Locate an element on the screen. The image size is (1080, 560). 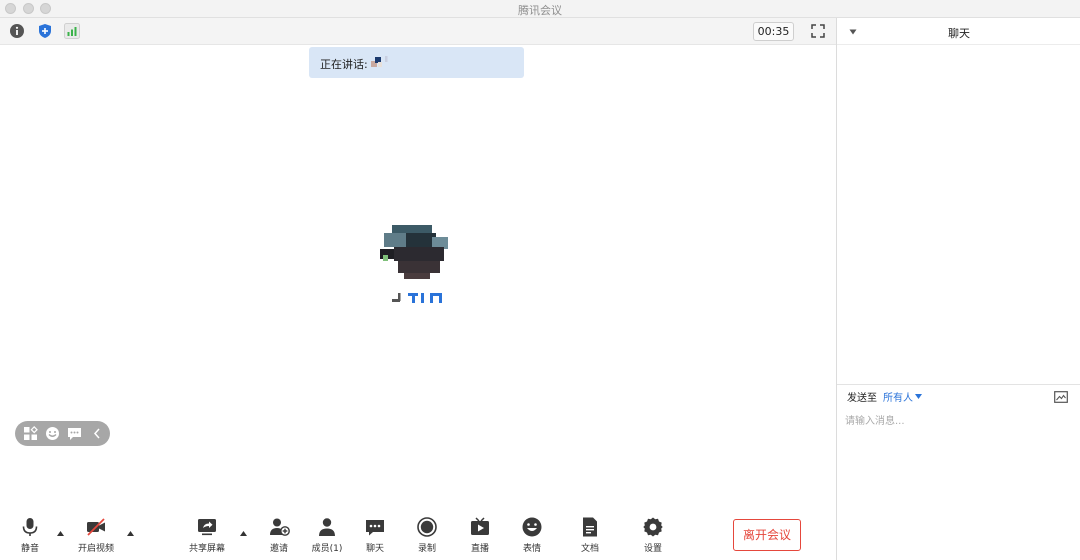
participant-avatar is located at coordinates (414, 252).